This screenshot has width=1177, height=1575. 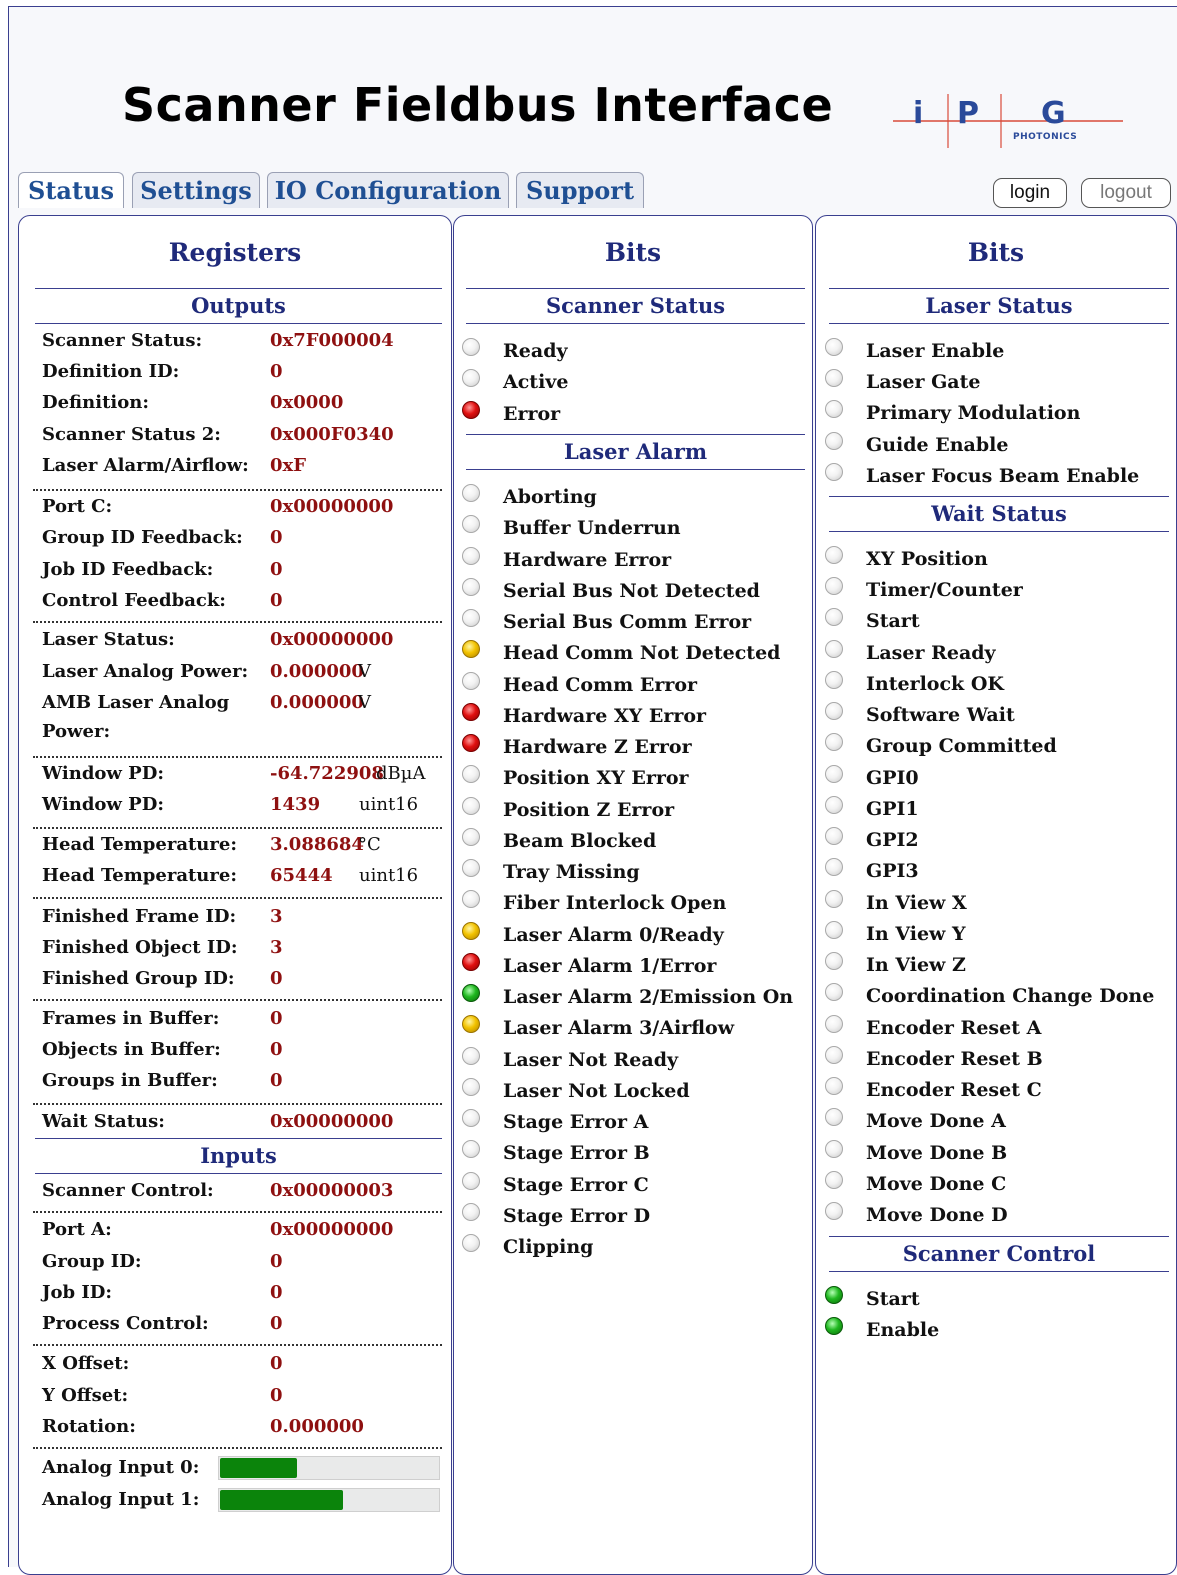 I want to click on login-button: login, so click(x=1030, y=193).